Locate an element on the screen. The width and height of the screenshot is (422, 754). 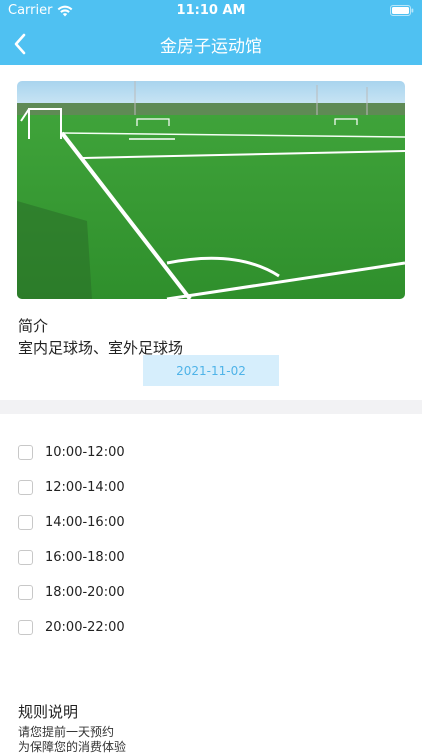
time-slot-label: 12:00-14:00 is located at coordinates (85, 487).